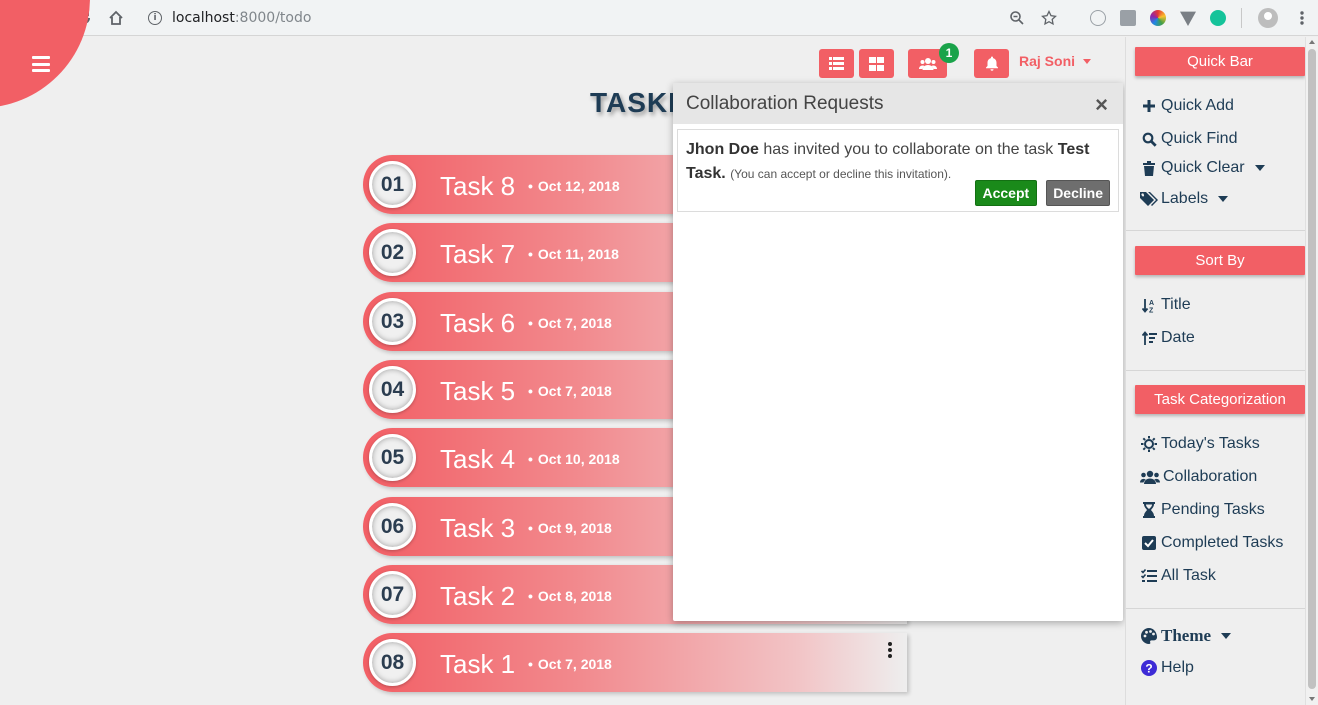 Image resolution: width=1318 pixels, height=705 pixels. Describe the element at coordinates (1149, 510) in the screenshot. I see `hourglass-icon` at that location.